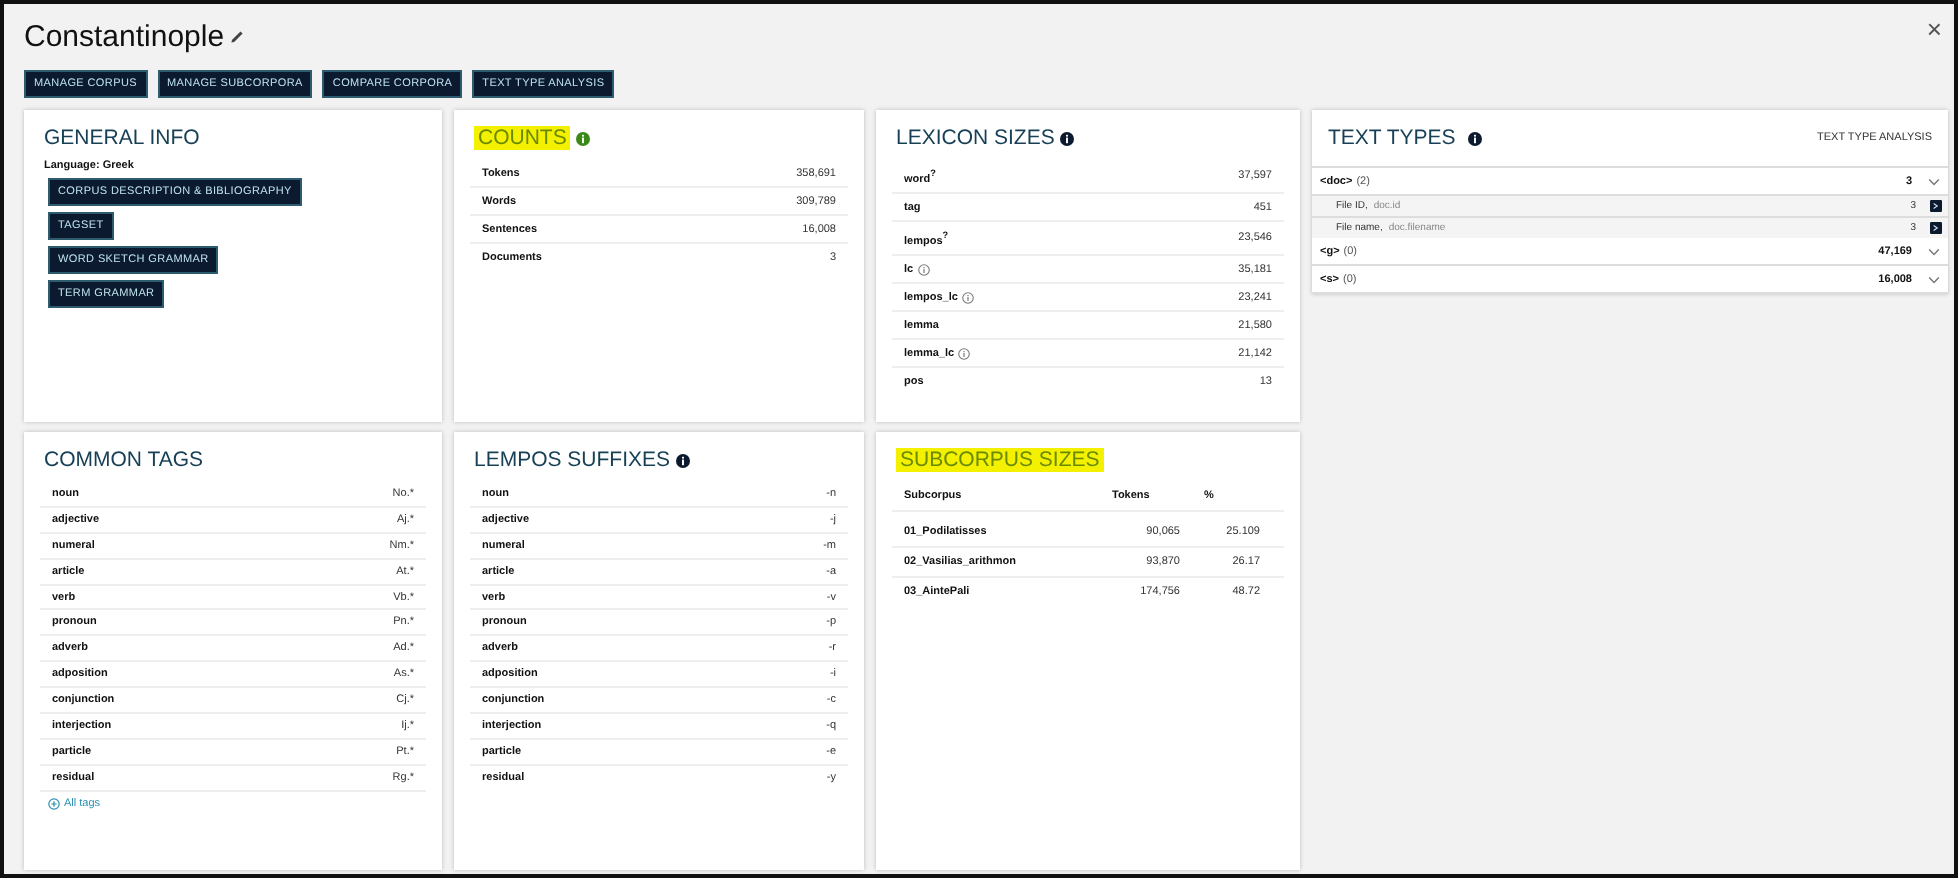 The height and width of the screenshot is (878, 1958). What do you see at coordinates (124, 37) in the screenshot?
I see `corpus-title: Constantinople` at bounding box center [124, 37].